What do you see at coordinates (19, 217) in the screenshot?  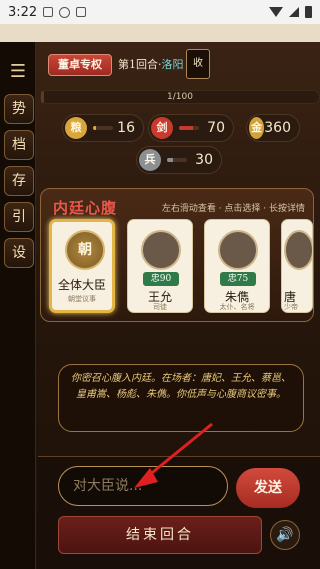 I see `nav-button-guide: 引` at bounding box center [19, 217].